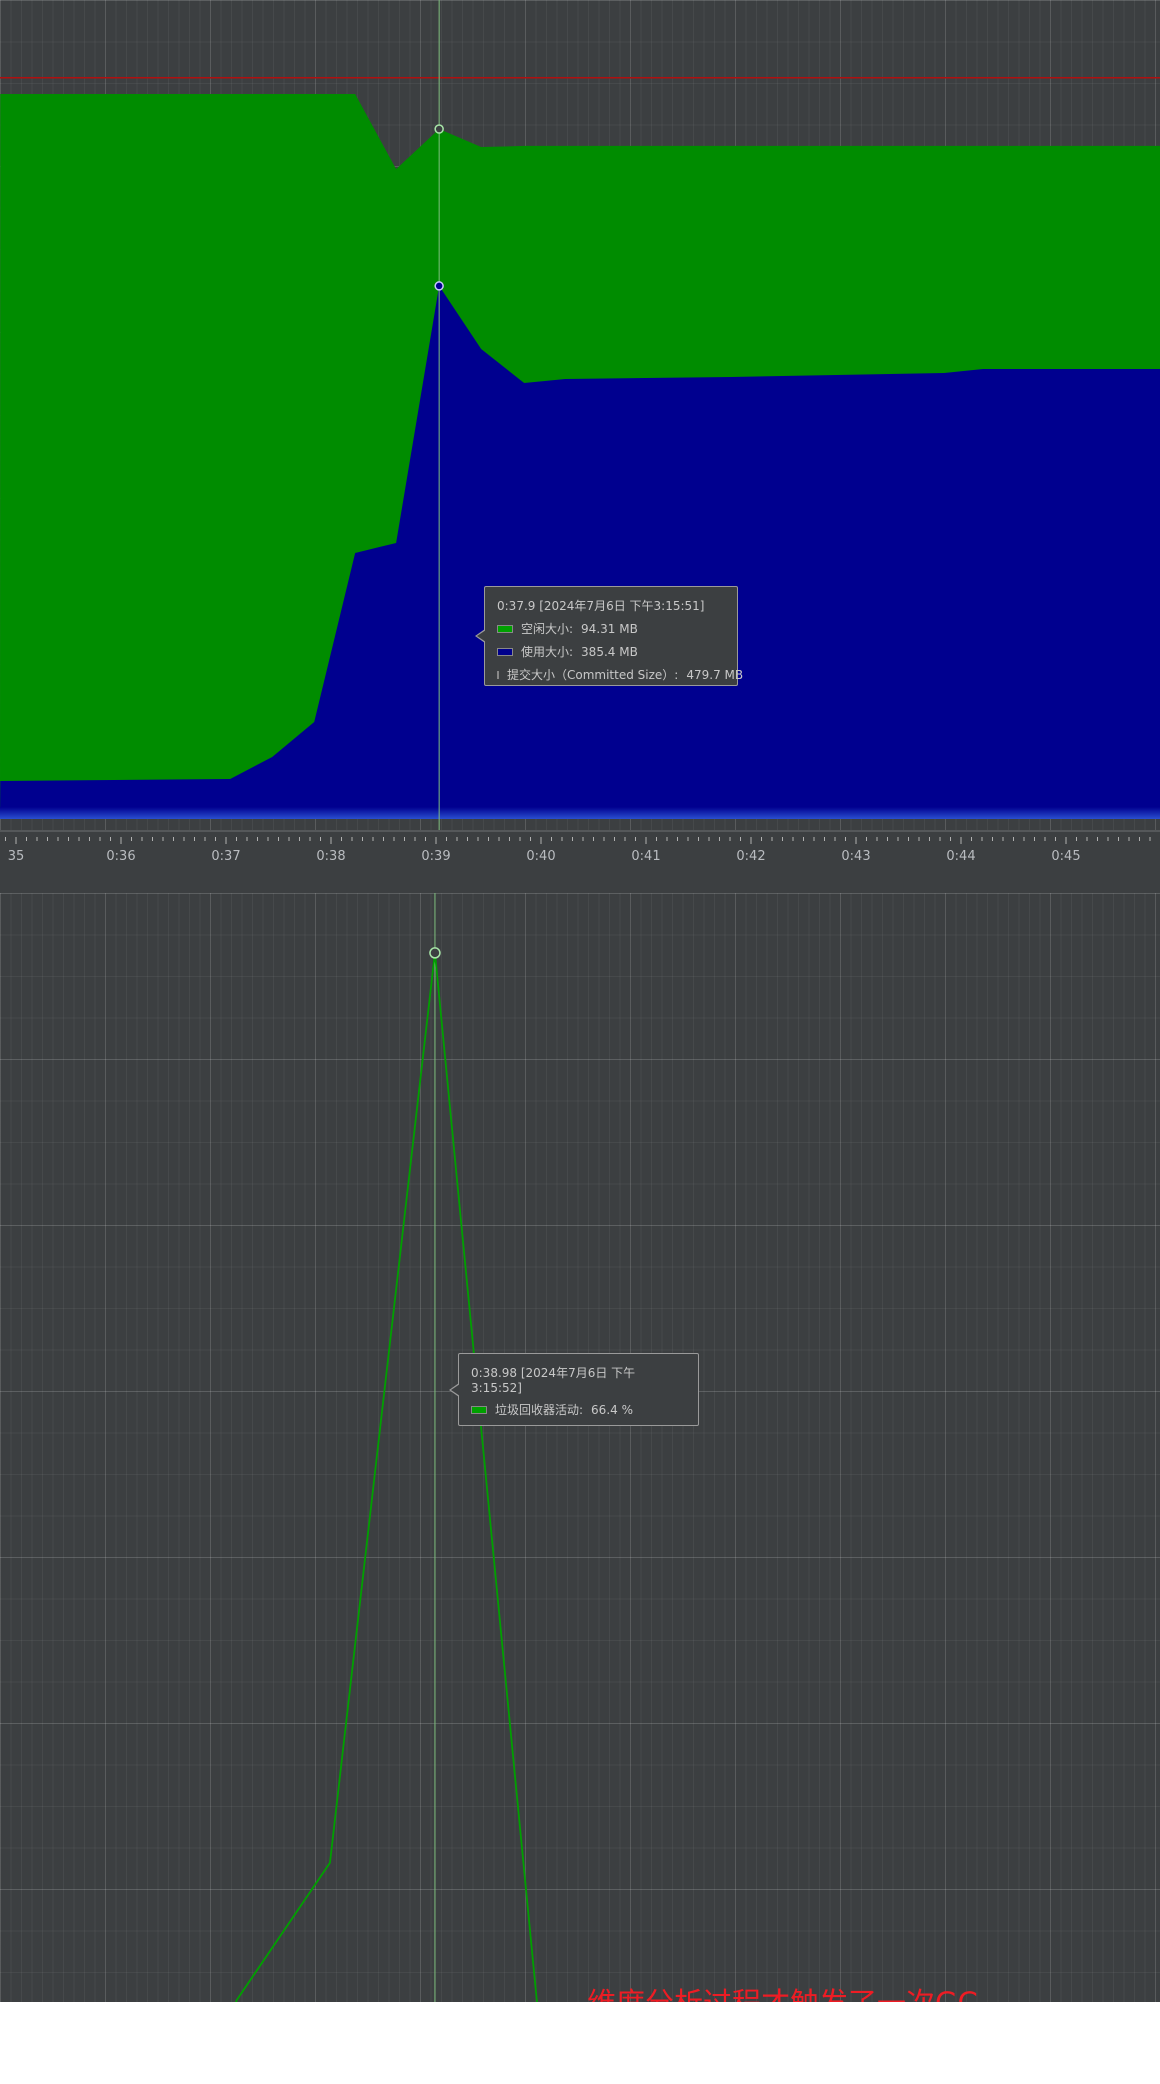 This screenshot has width=1160, height=2084. Describe the element at coordinates (541, 856) in the screenshot. I see `axis-tick-label: 0:40` at that location.